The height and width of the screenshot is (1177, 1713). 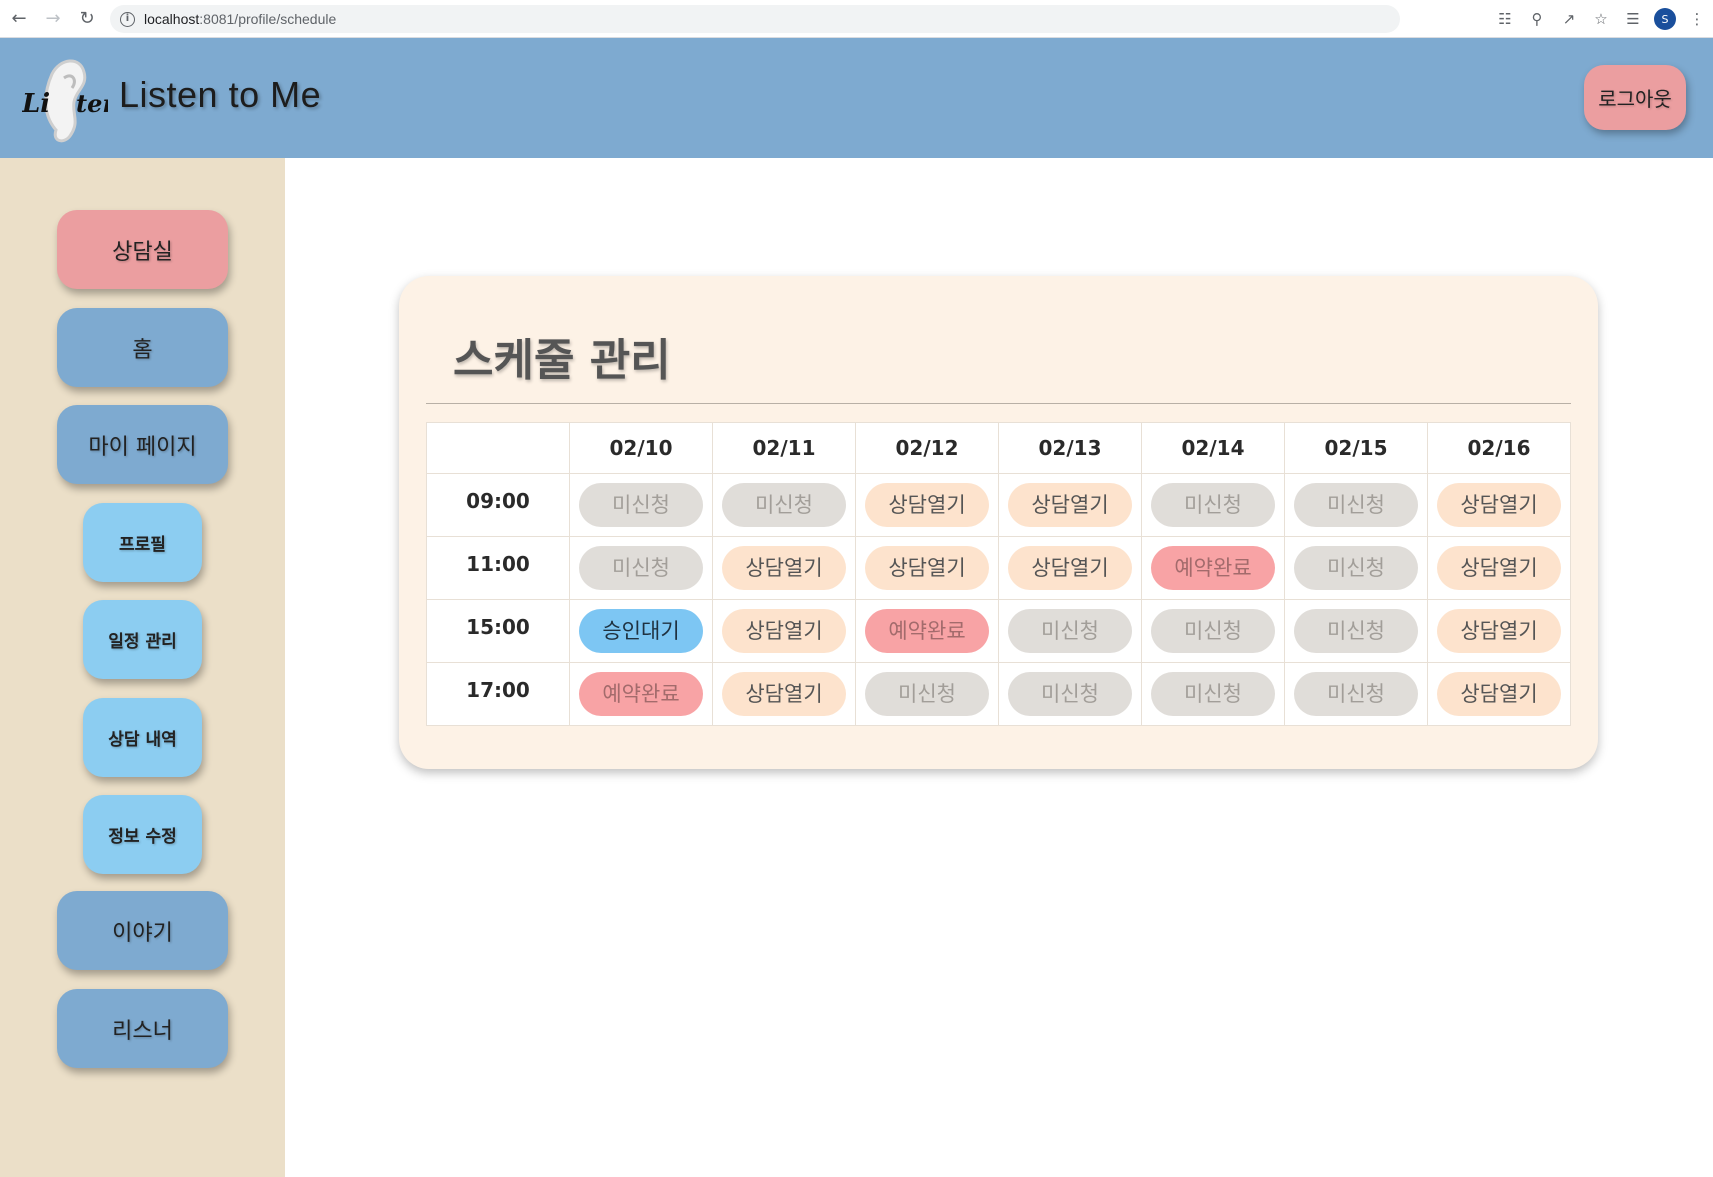 I want to click on time-row: 17:00 예약완료 상담열기 미신청 미신청 미신청 미신청 상담열기, so click(x=998, y=694).